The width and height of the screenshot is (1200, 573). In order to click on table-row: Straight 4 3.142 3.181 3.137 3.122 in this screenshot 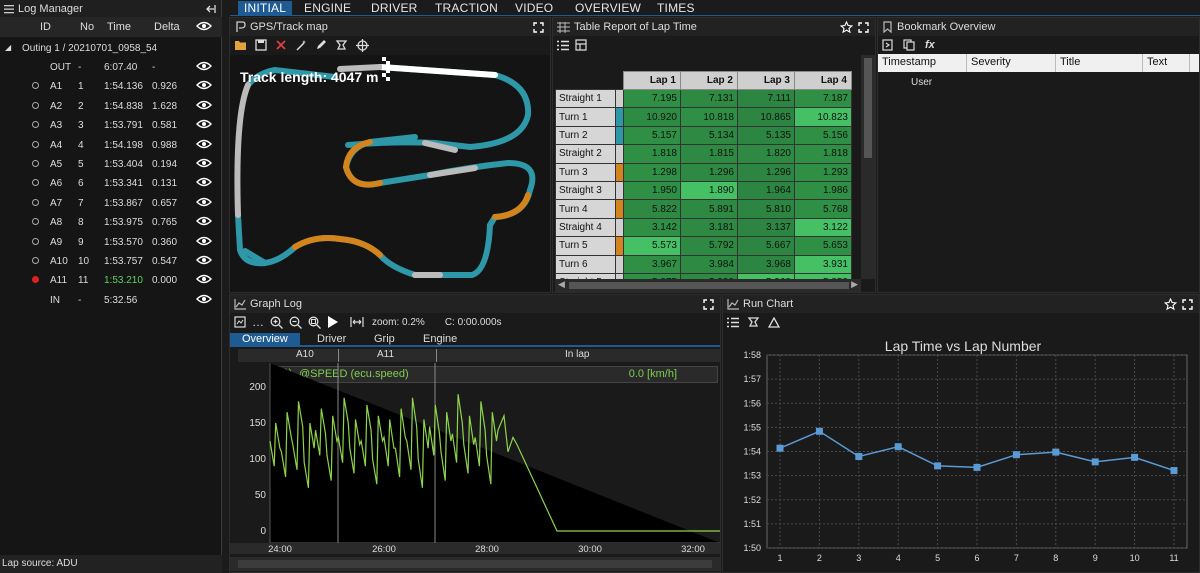, I will do `click(703, 227)`.